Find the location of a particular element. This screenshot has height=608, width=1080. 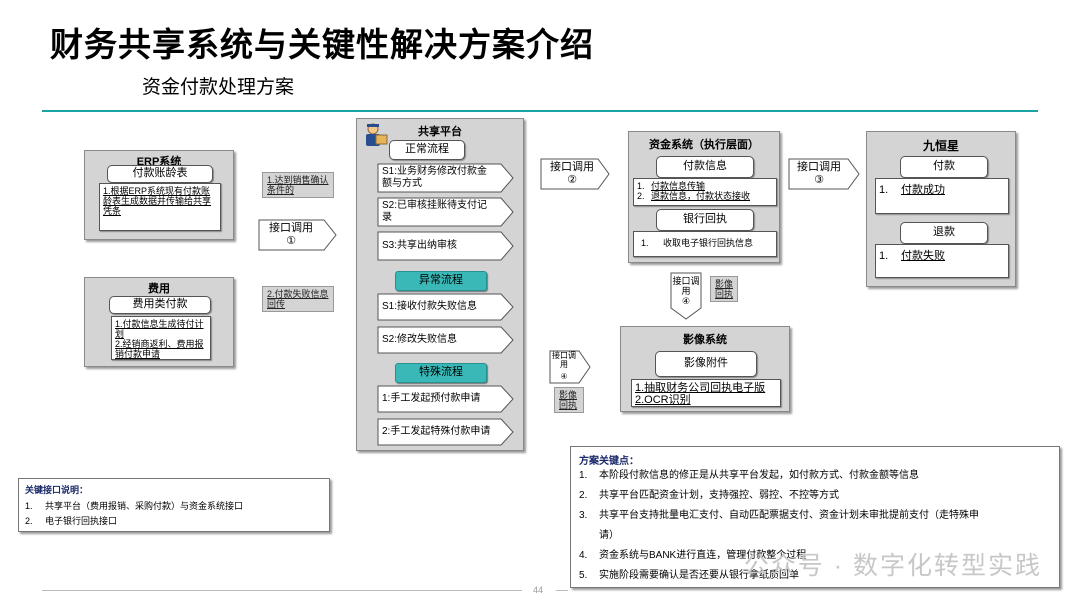

key-point-3-cont: 请） is located at coordinates (609, 535).